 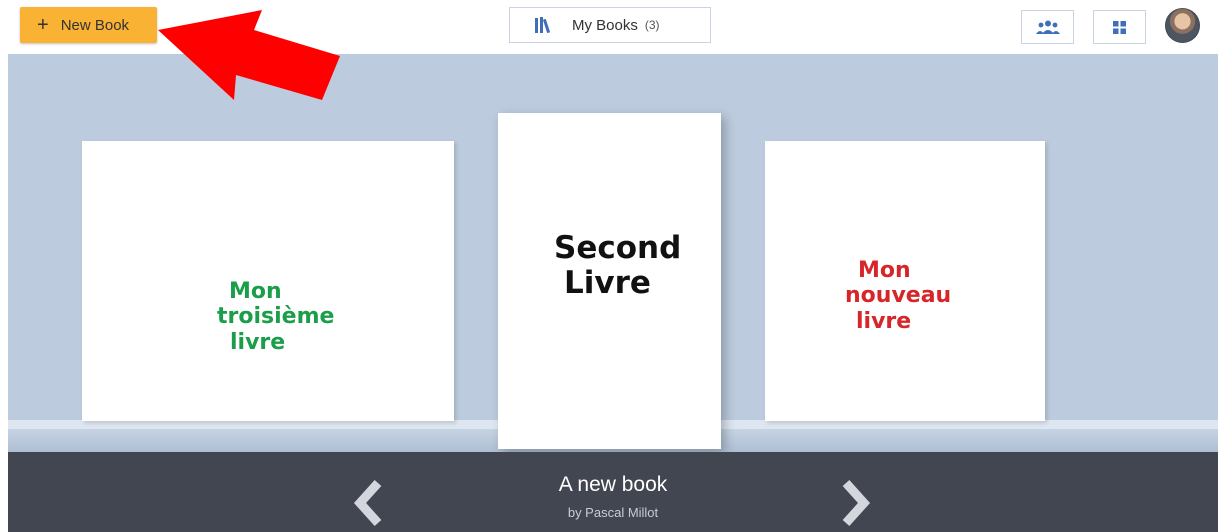 I want to click on book-title: Mon troisième livre, so click(x=275, y=317).